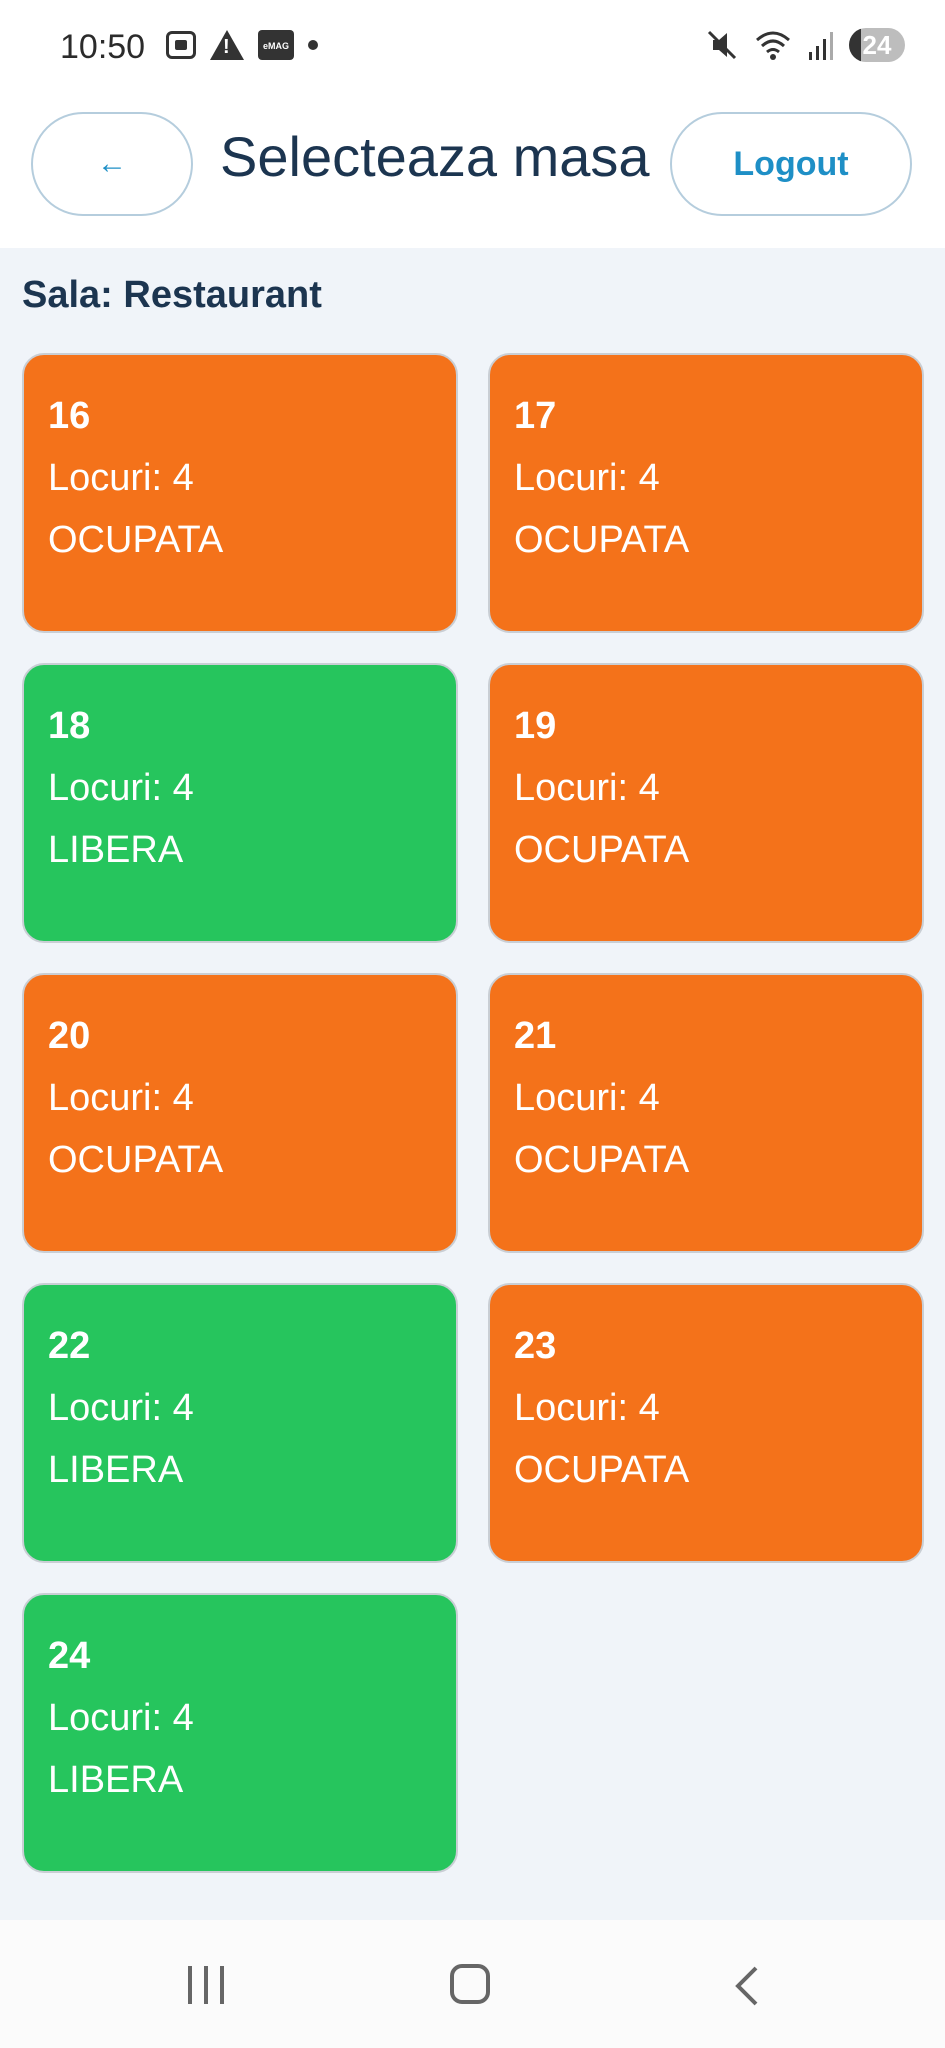  I want to click on table-number: 20, so click(69, 1036).